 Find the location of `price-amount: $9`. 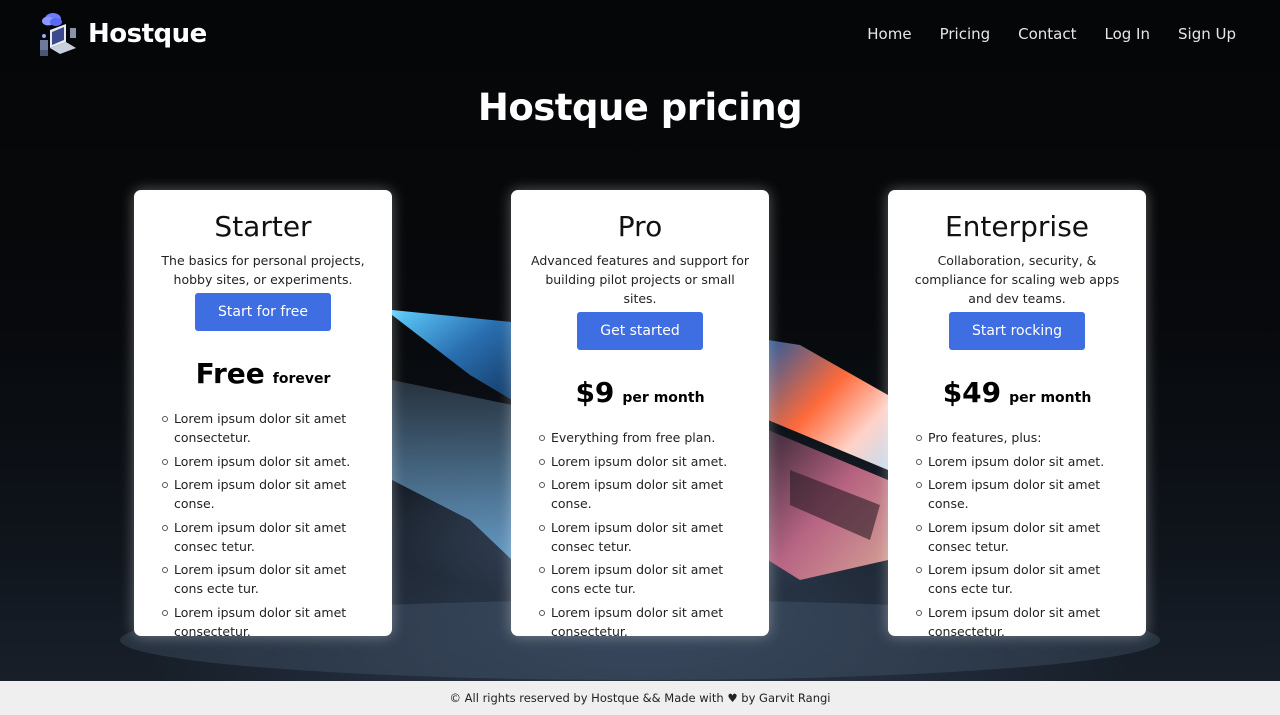

price-amount: $9 is located at coordinates (595, 392).